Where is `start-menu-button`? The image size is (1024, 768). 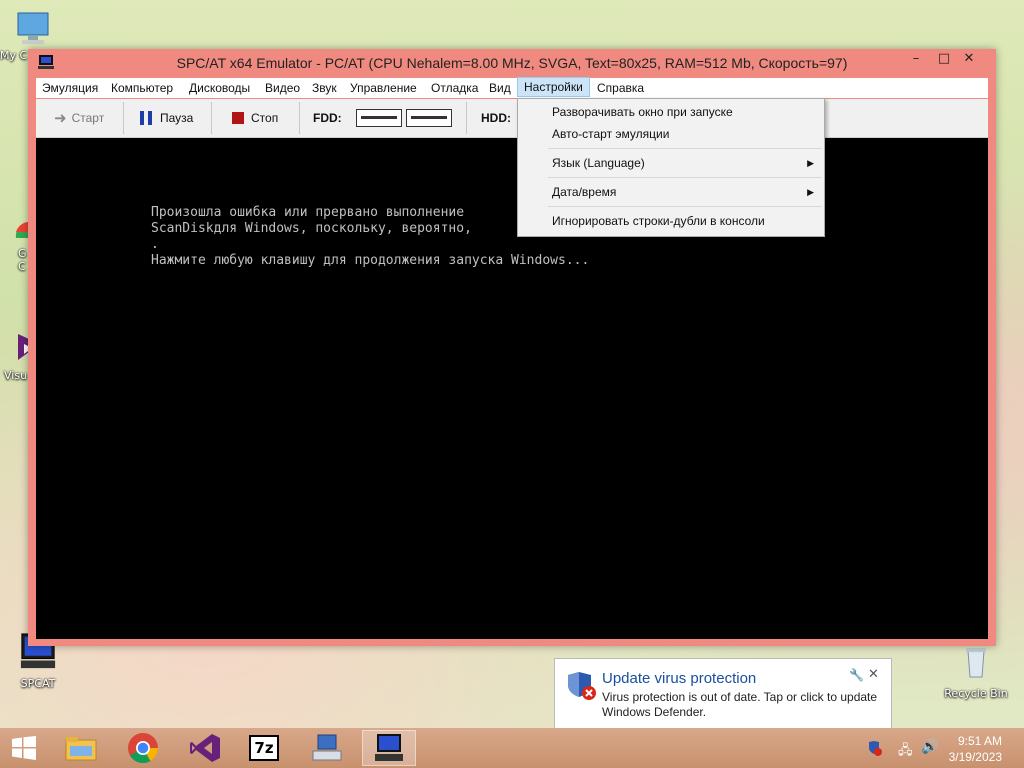 start-menu-button is located at coordinates (24, 748).